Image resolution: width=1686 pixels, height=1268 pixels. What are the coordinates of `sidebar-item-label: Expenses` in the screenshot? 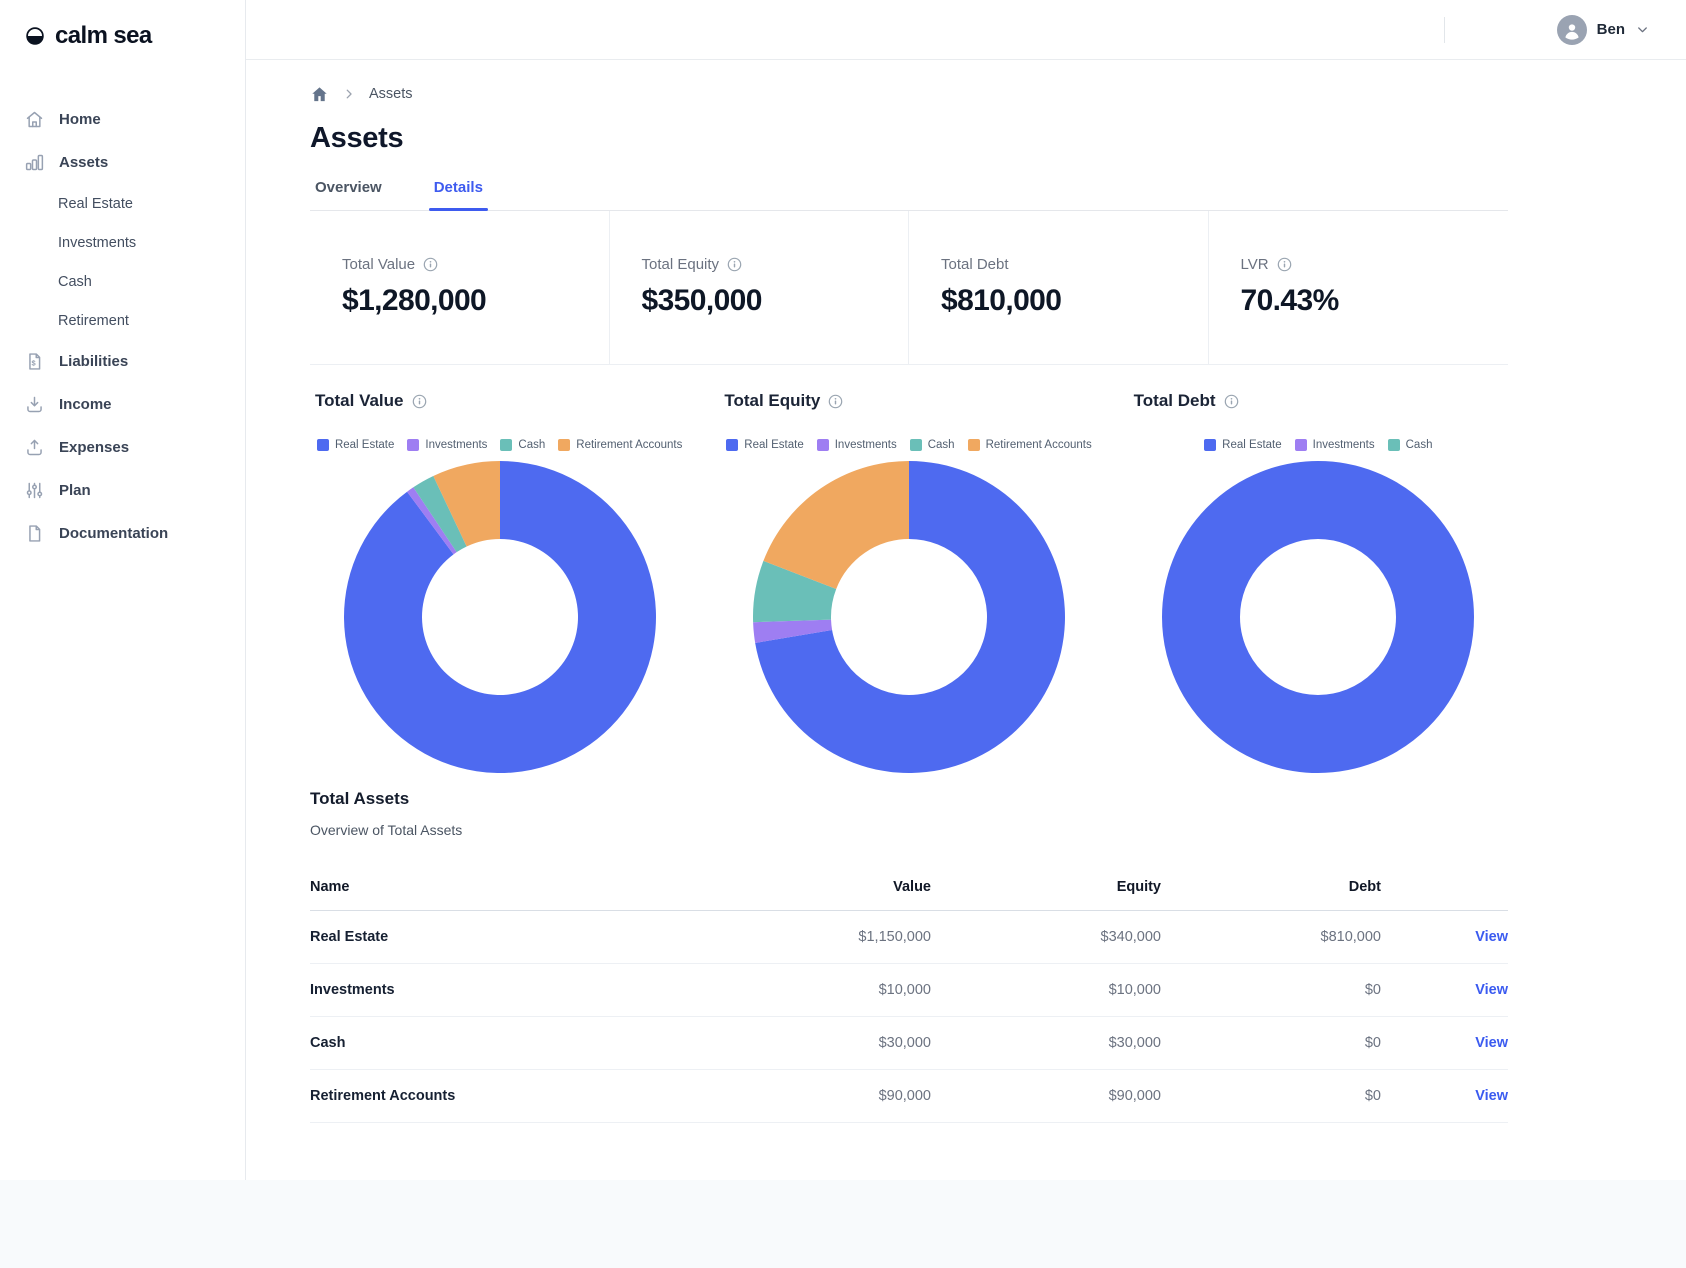 It's located at (94, 447).